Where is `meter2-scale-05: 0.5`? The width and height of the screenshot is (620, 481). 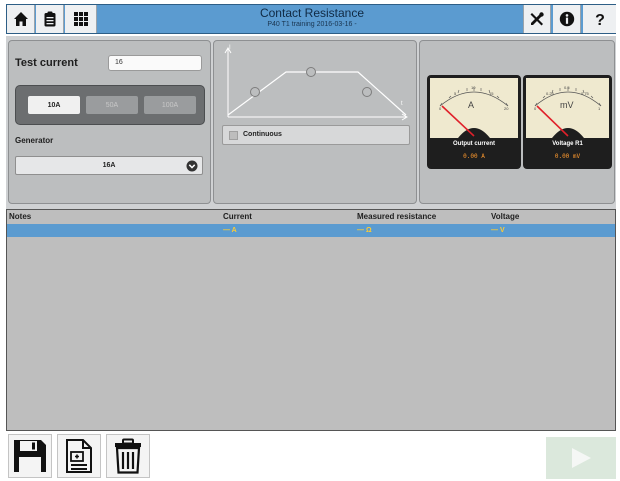 meter2-scale-05: 0.5 is located at coordinates (567, 87).